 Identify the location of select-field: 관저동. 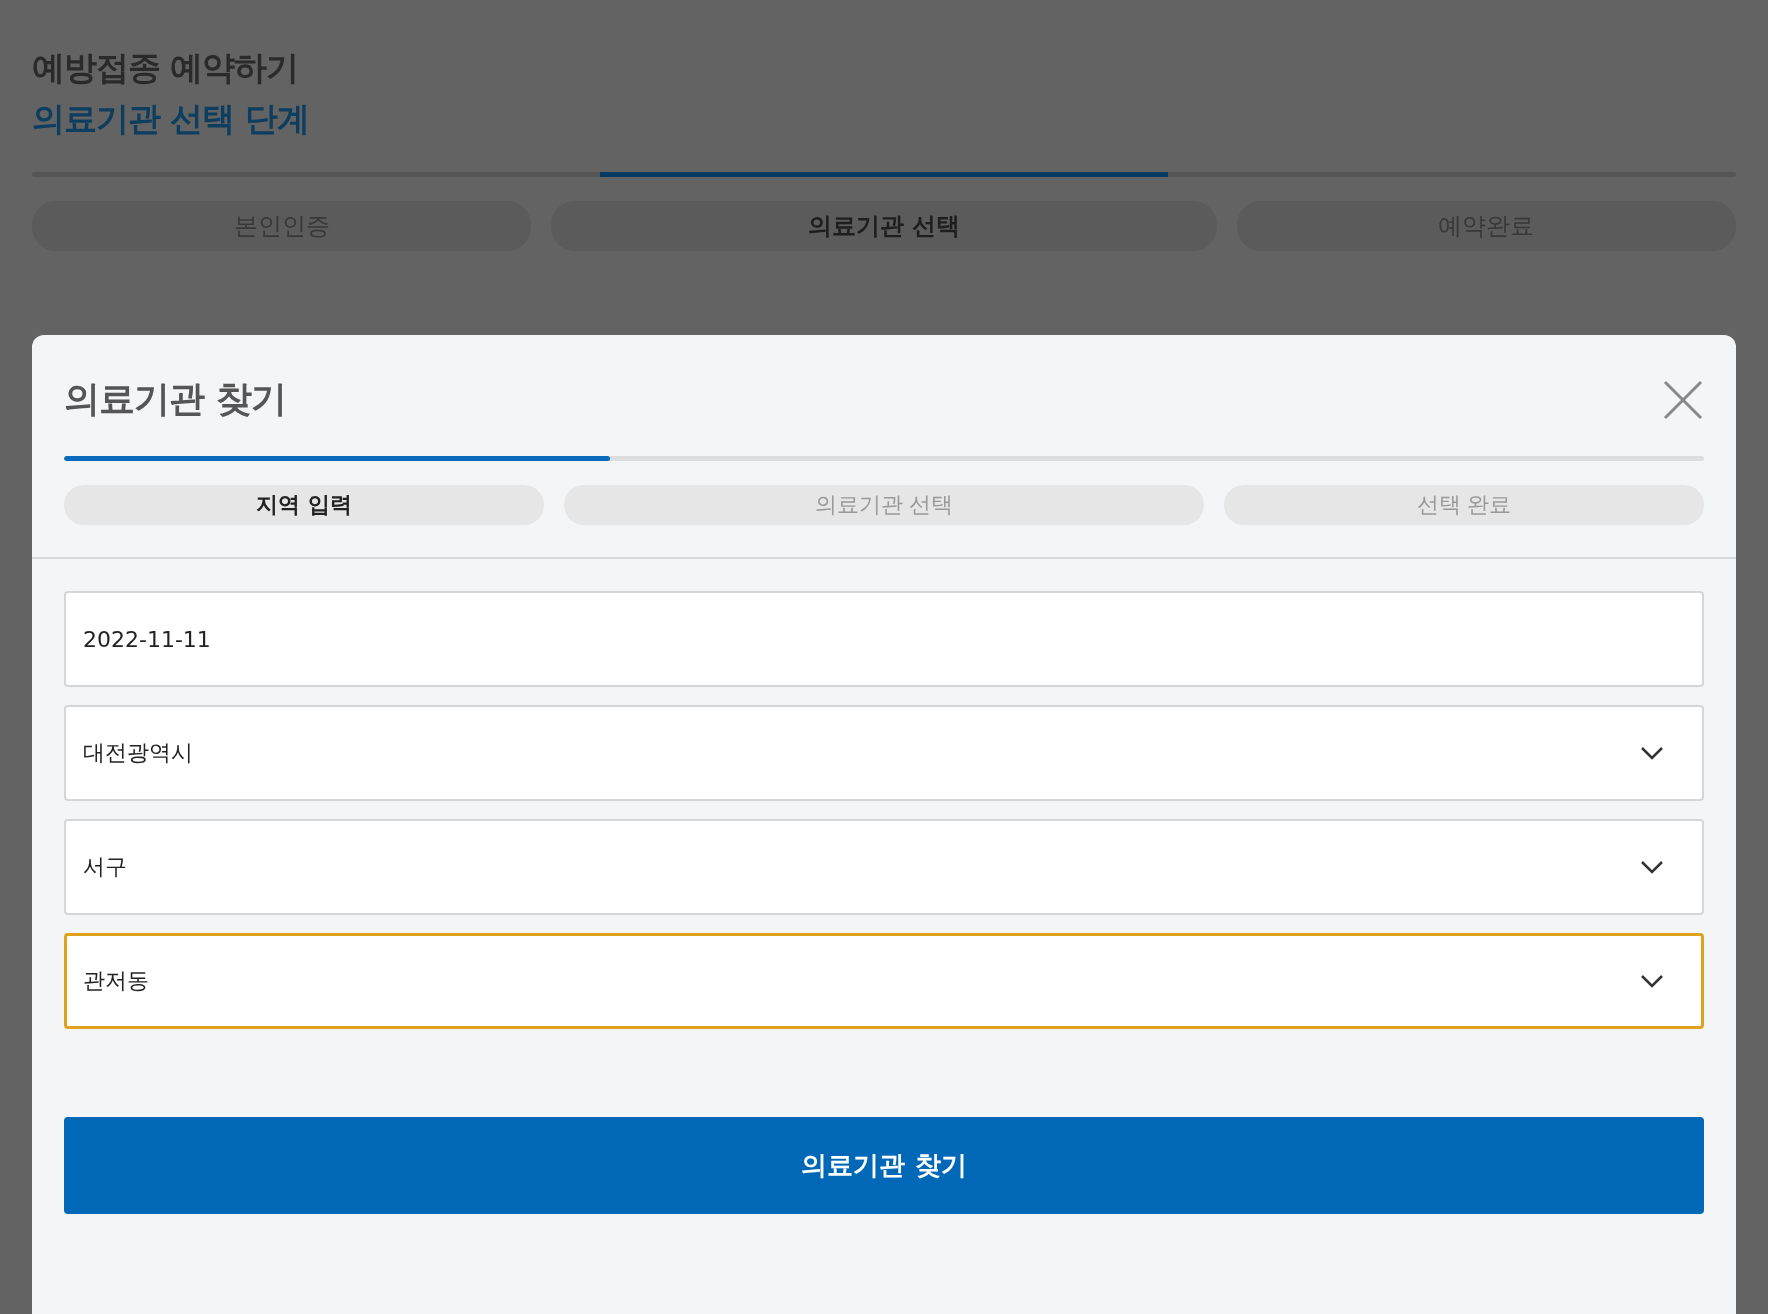
(884, 981).